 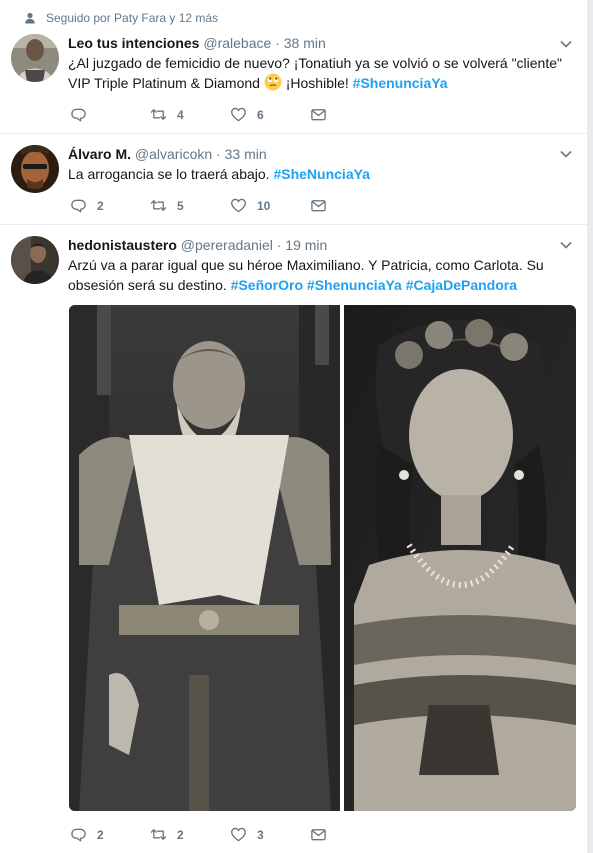 I want to click on hashtag-link: #SeñorOro, so click(x=267, y=285).